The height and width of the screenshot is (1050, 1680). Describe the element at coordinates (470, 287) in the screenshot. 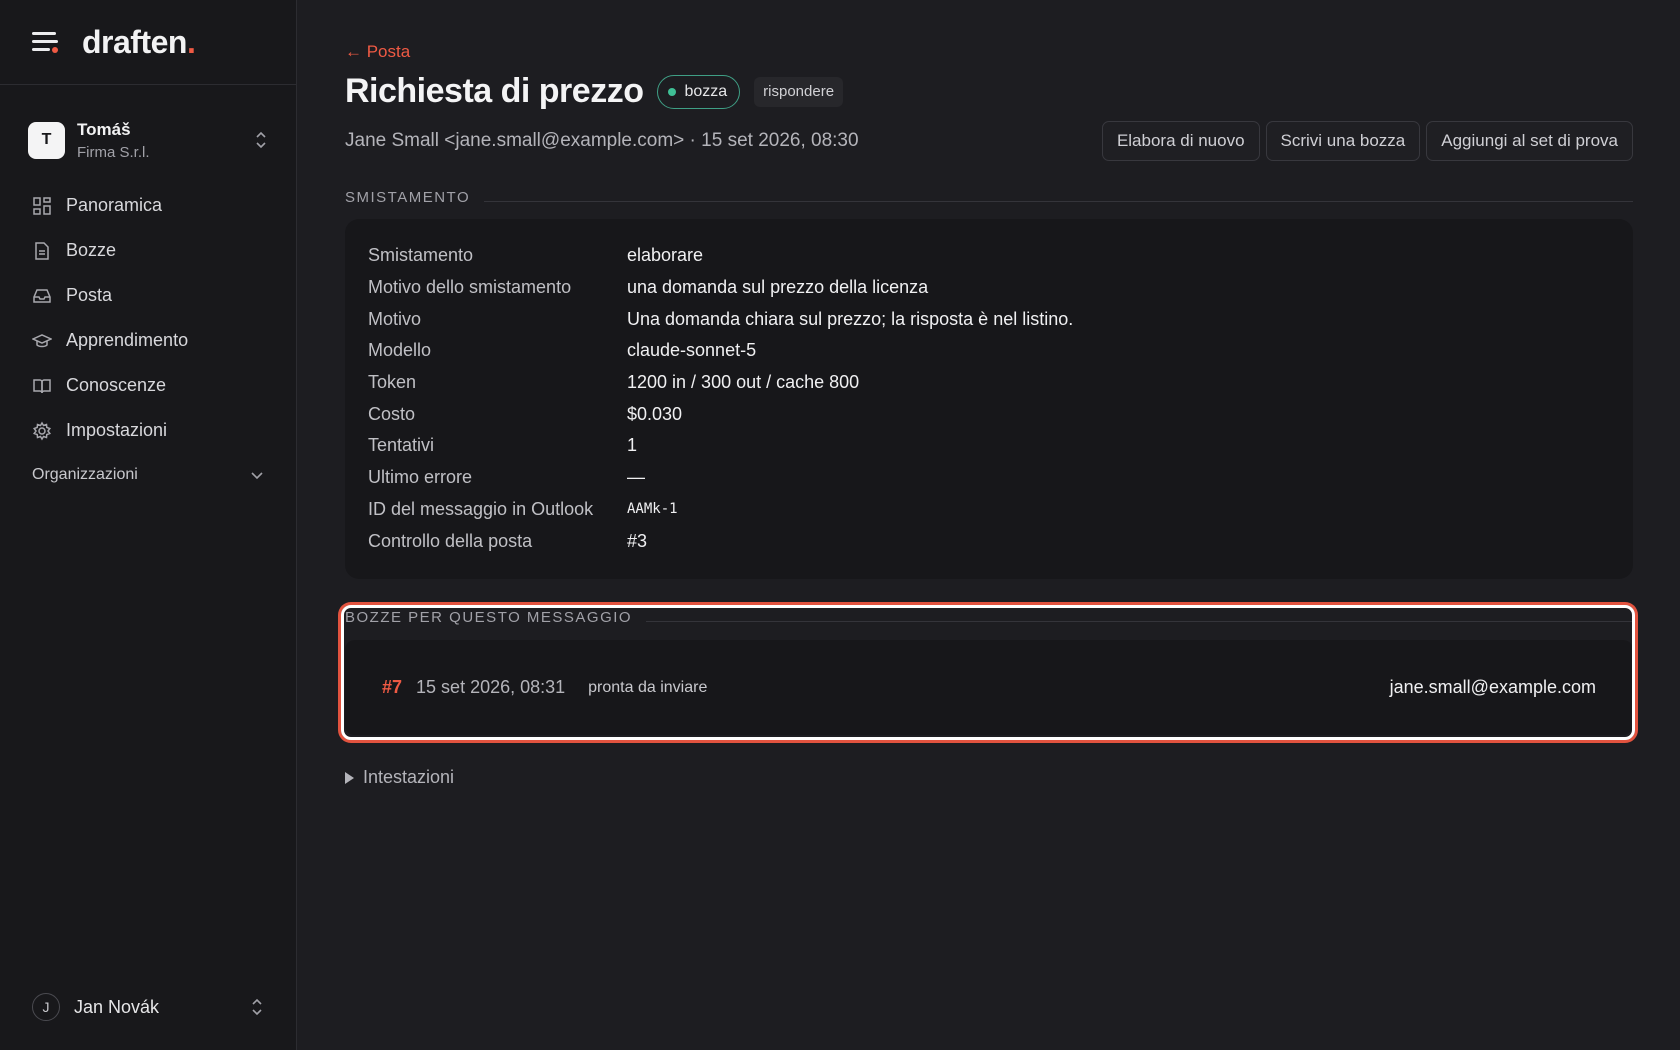

I see `kv-key: Motivo dello smistamento` at that location.